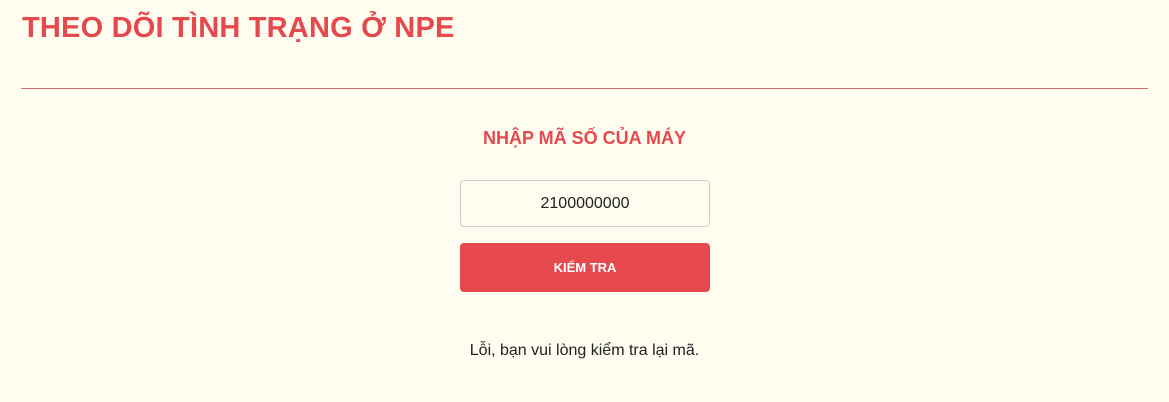  What do you see at coordinates (585, 267) in the screenshot?
I see `check-button: KIỂM TRA` at bounding box center [585, 267].